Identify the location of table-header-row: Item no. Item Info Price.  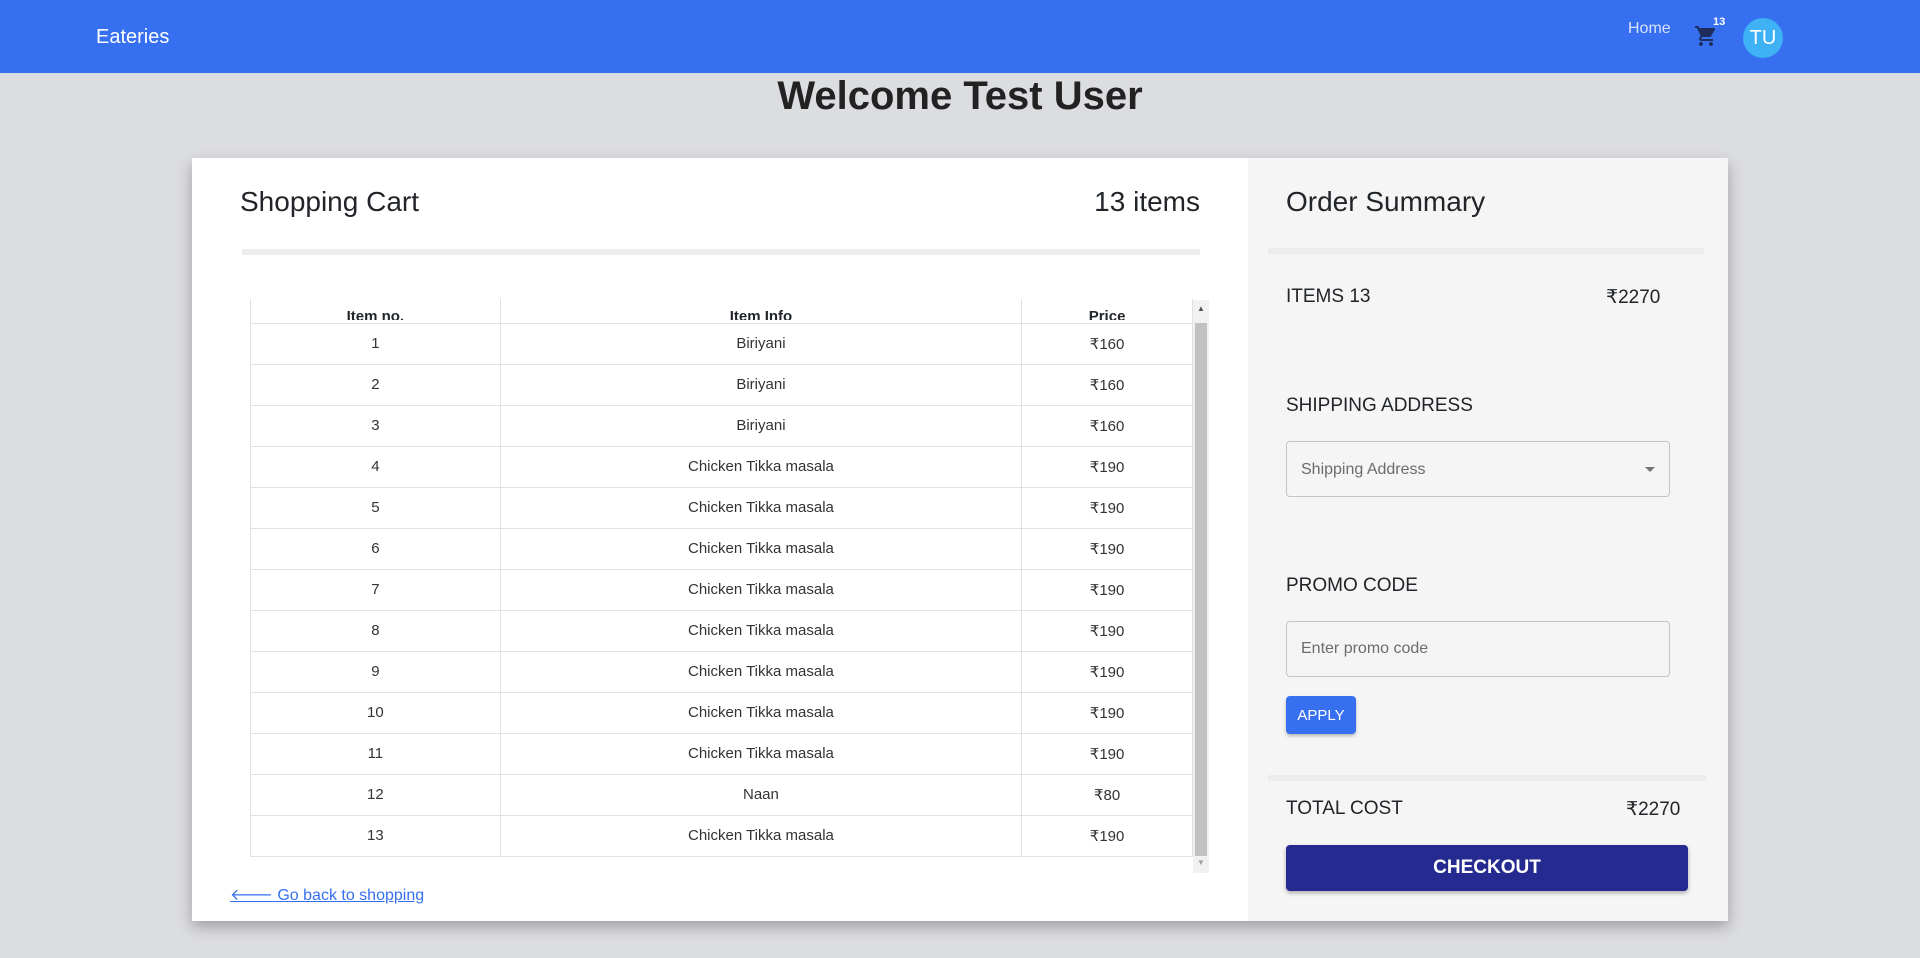
(721, 311).